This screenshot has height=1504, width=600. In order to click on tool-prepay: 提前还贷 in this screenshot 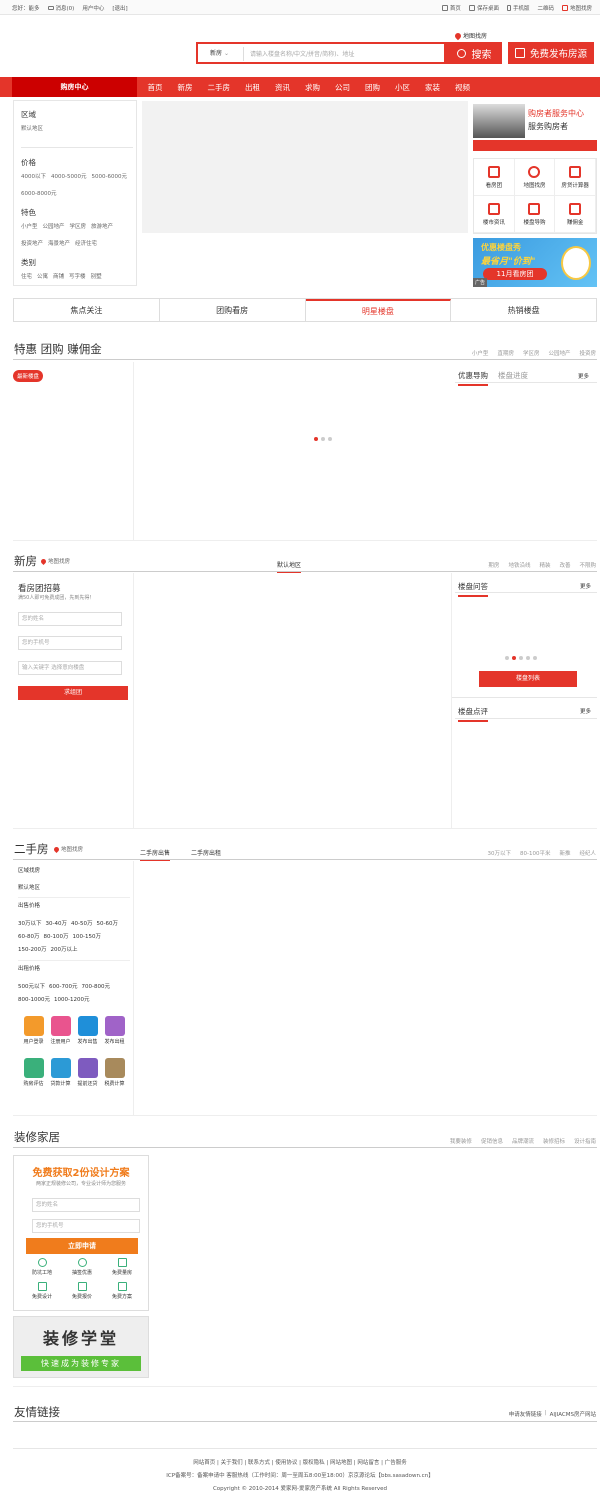, I will do `click(87, 1072)`.